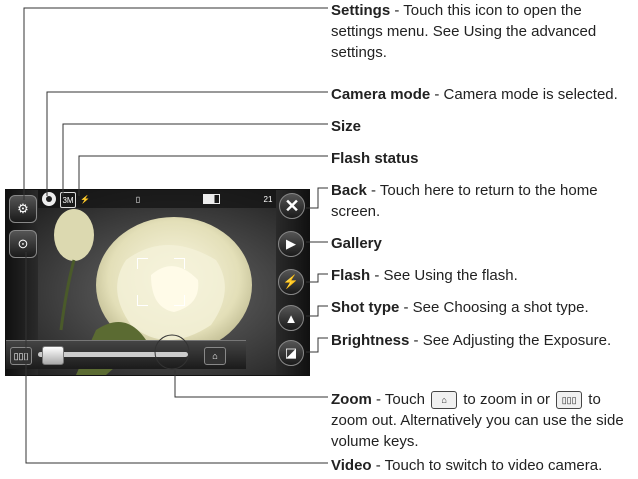 Image resolution: width=638 pixels, height=479 pixels. I want to click on size-annotation: Size, so click(481, 126).